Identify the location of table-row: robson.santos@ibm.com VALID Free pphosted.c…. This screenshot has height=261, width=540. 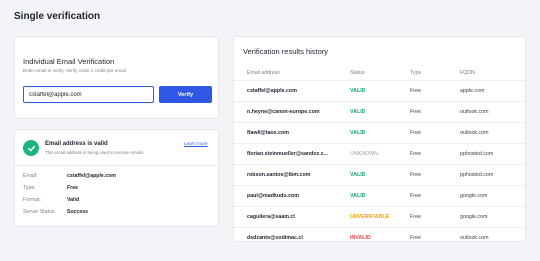
(380, 174).